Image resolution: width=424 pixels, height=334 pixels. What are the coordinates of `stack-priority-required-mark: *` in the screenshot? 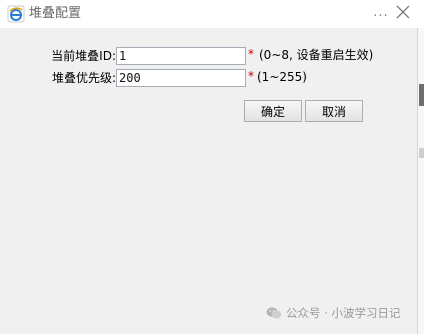 It's located at (251, 76).